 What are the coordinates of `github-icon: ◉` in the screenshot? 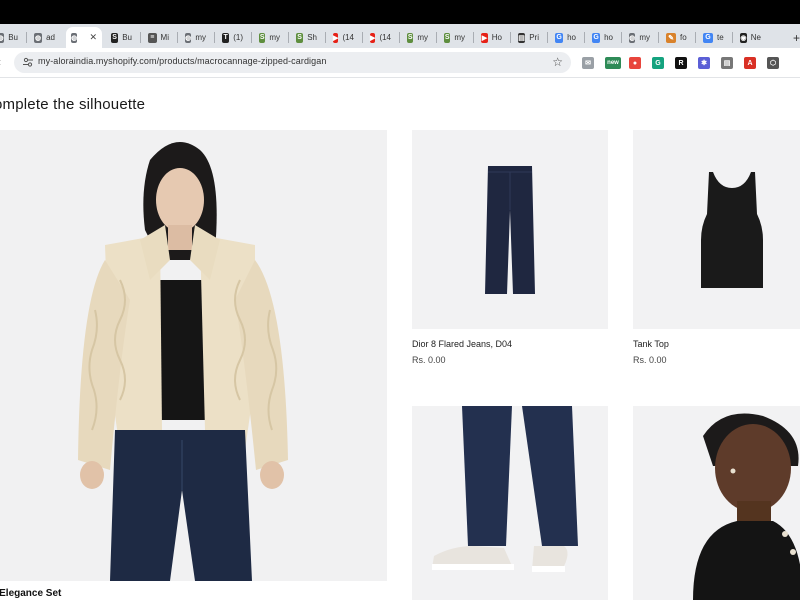 It's located at (743, 37).